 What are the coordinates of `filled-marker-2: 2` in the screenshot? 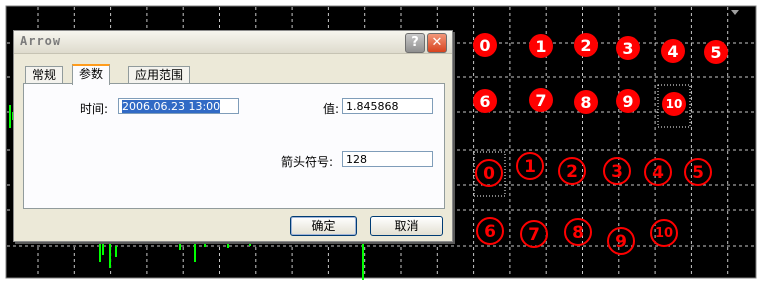 It's located at (586, 45).